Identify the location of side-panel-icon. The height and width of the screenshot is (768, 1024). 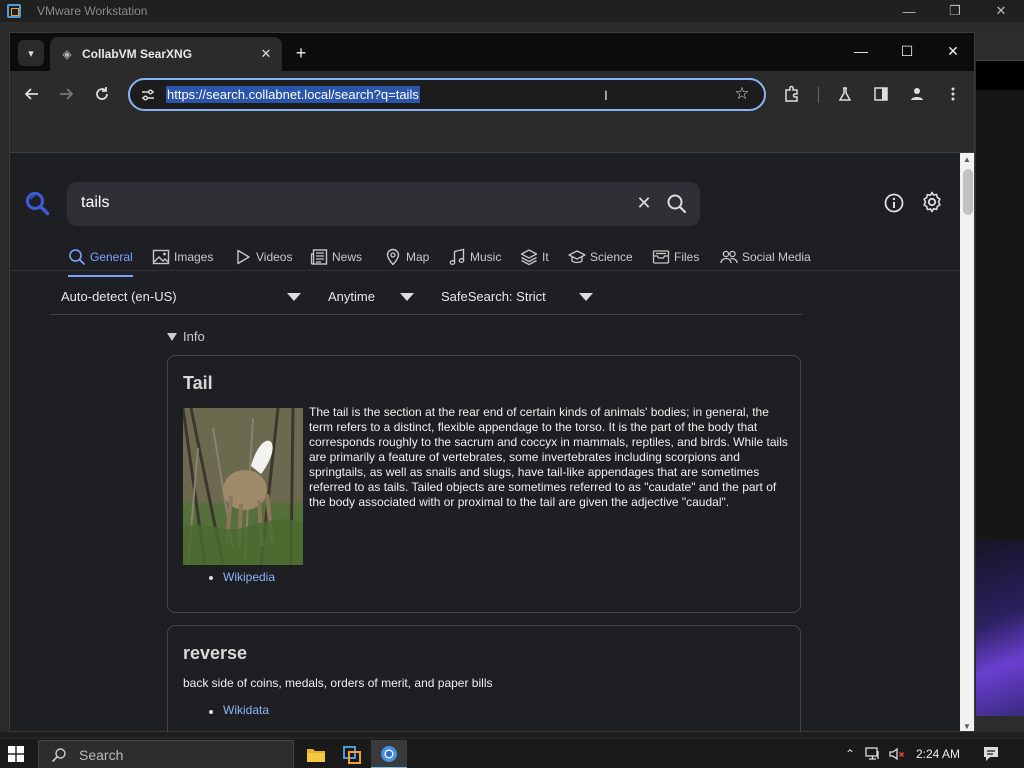
(881, 94).